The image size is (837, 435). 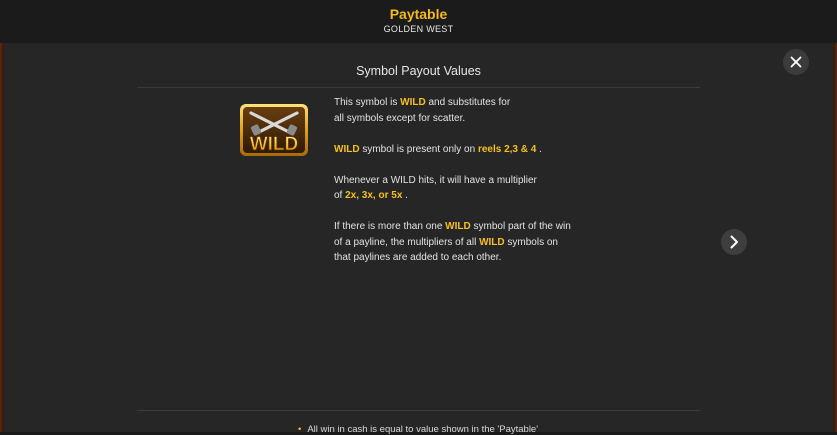 I want to click on desc-text: of a payline, the multipliers of all, so click(x=407, y=242).